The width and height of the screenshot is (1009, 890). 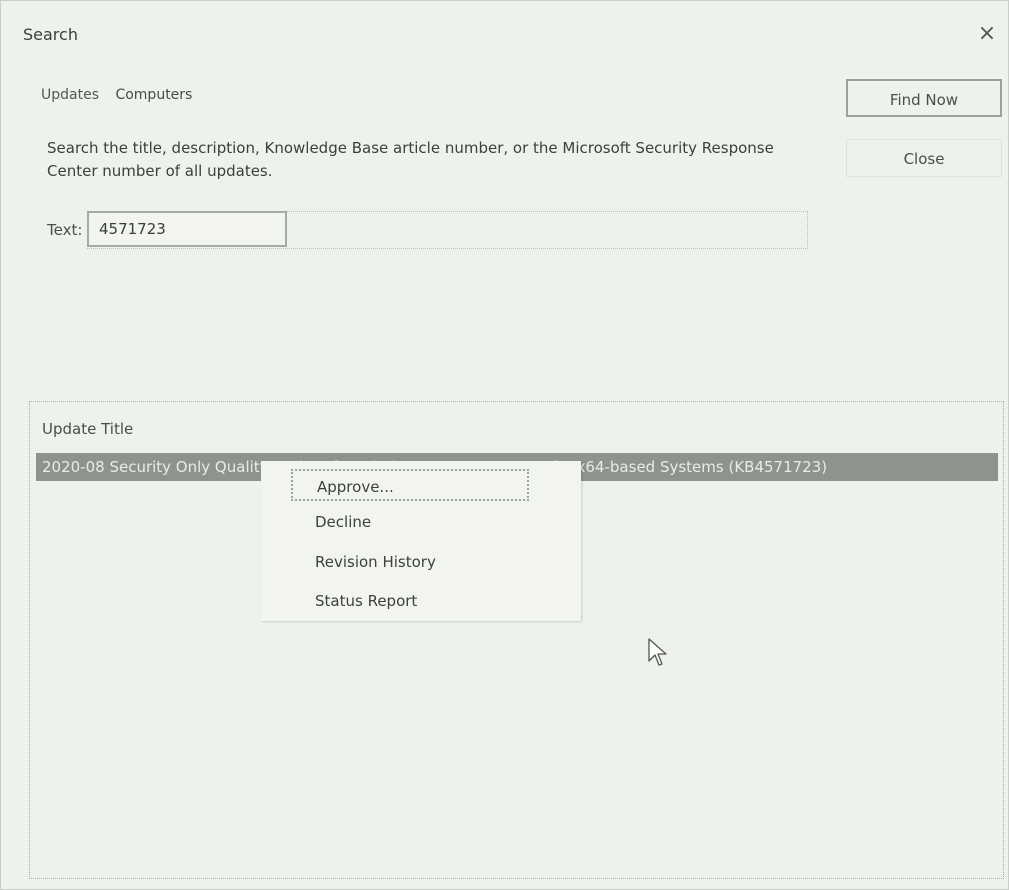 What do you see at coordinates (924, 158) in the screenshot?
I see `close-button: Close` at bounding box center [924, 158].